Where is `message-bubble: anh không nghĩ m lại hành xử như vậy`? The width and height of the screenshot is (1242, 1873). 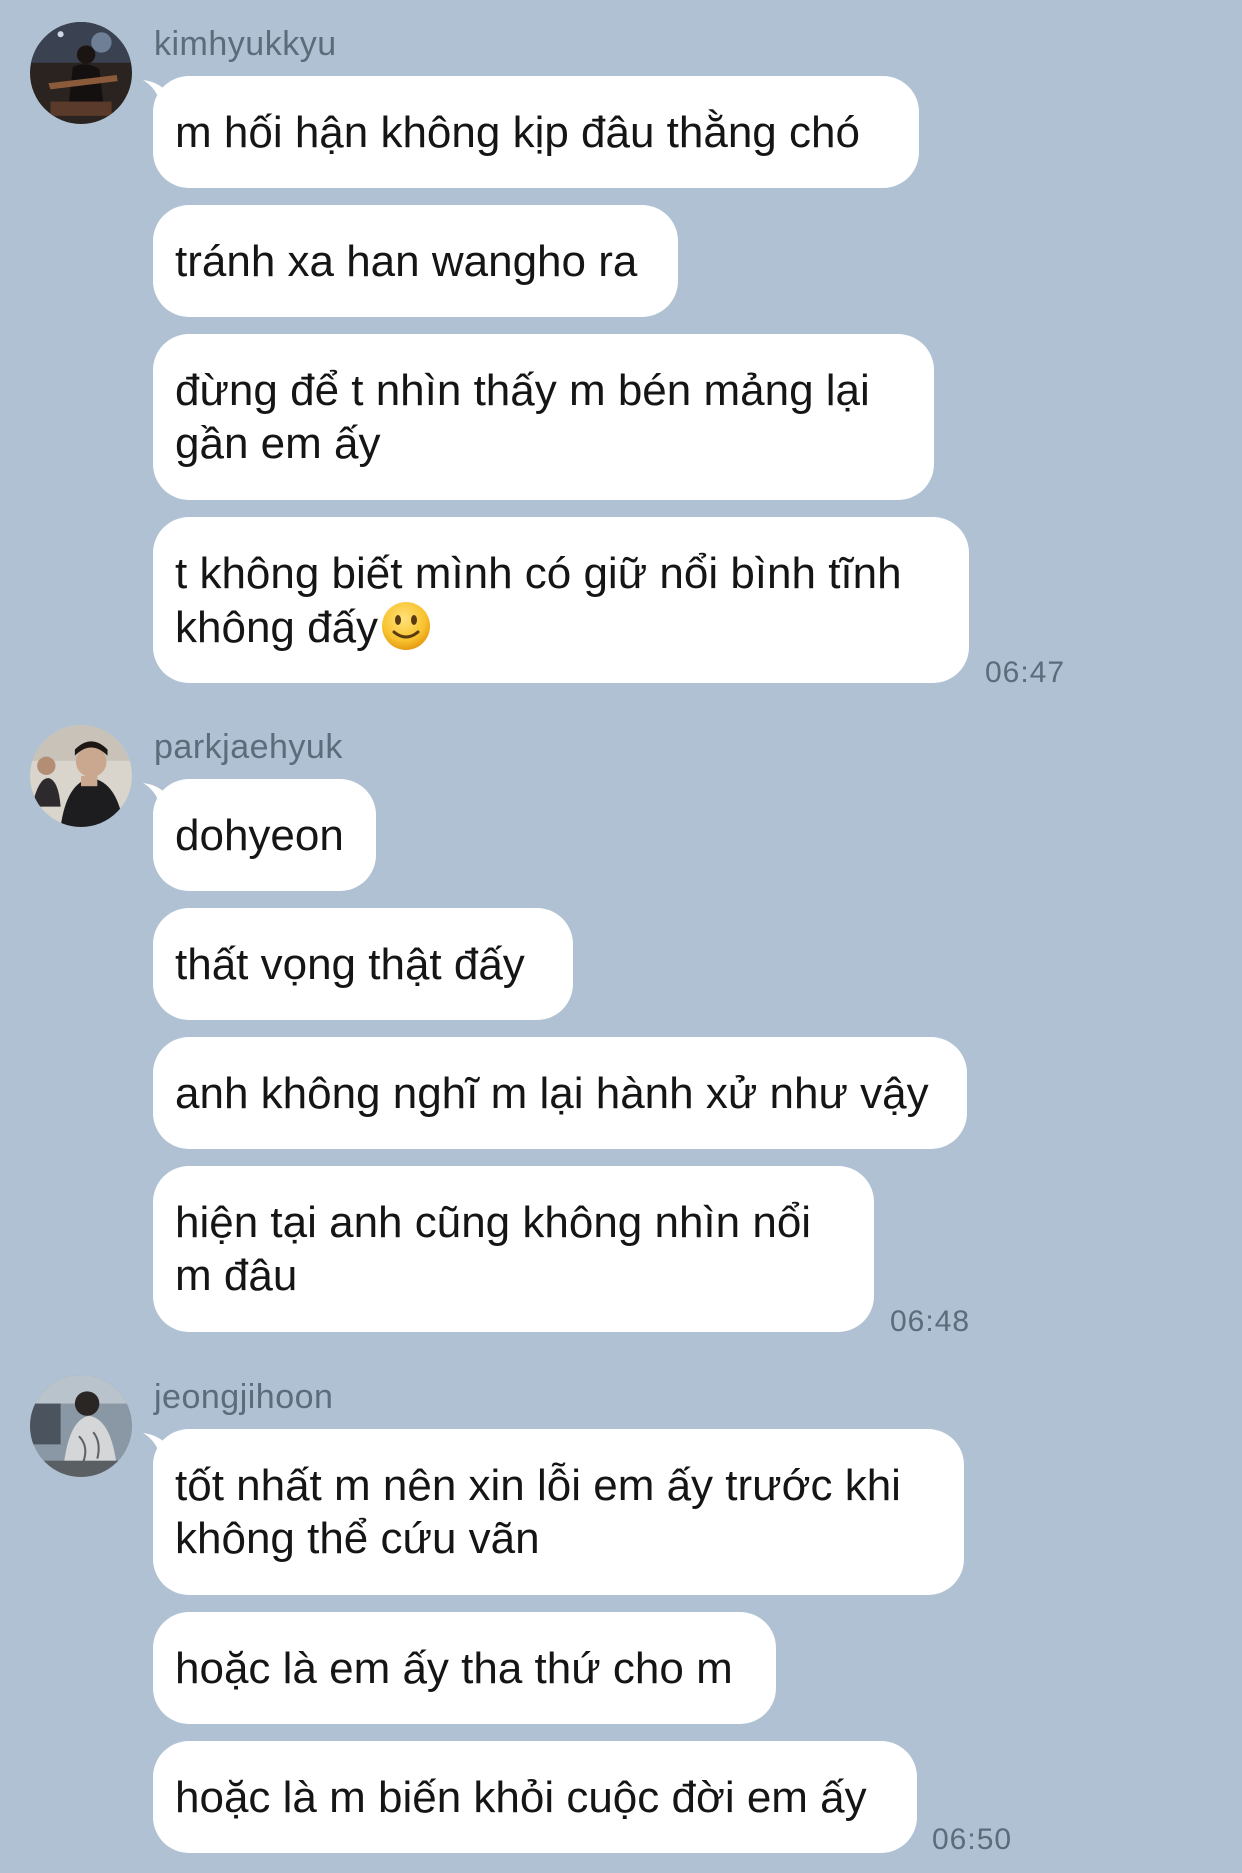
message-bubble: anh không nghĩ m lại hành xử như vậy is located at coordinates (560, 1093).